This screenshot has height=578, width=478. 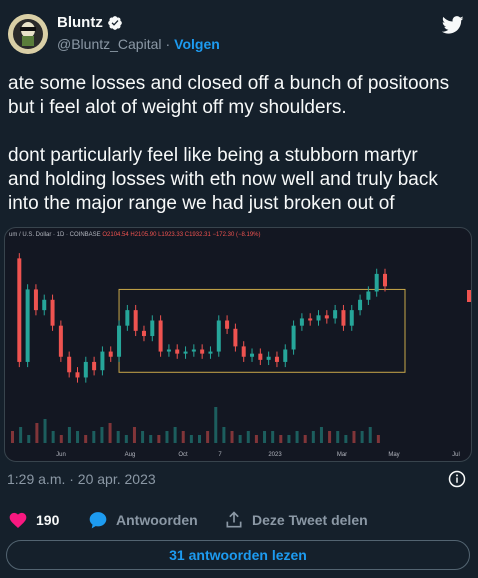 I want to click on heart-icon, so click(x=18, y=520).